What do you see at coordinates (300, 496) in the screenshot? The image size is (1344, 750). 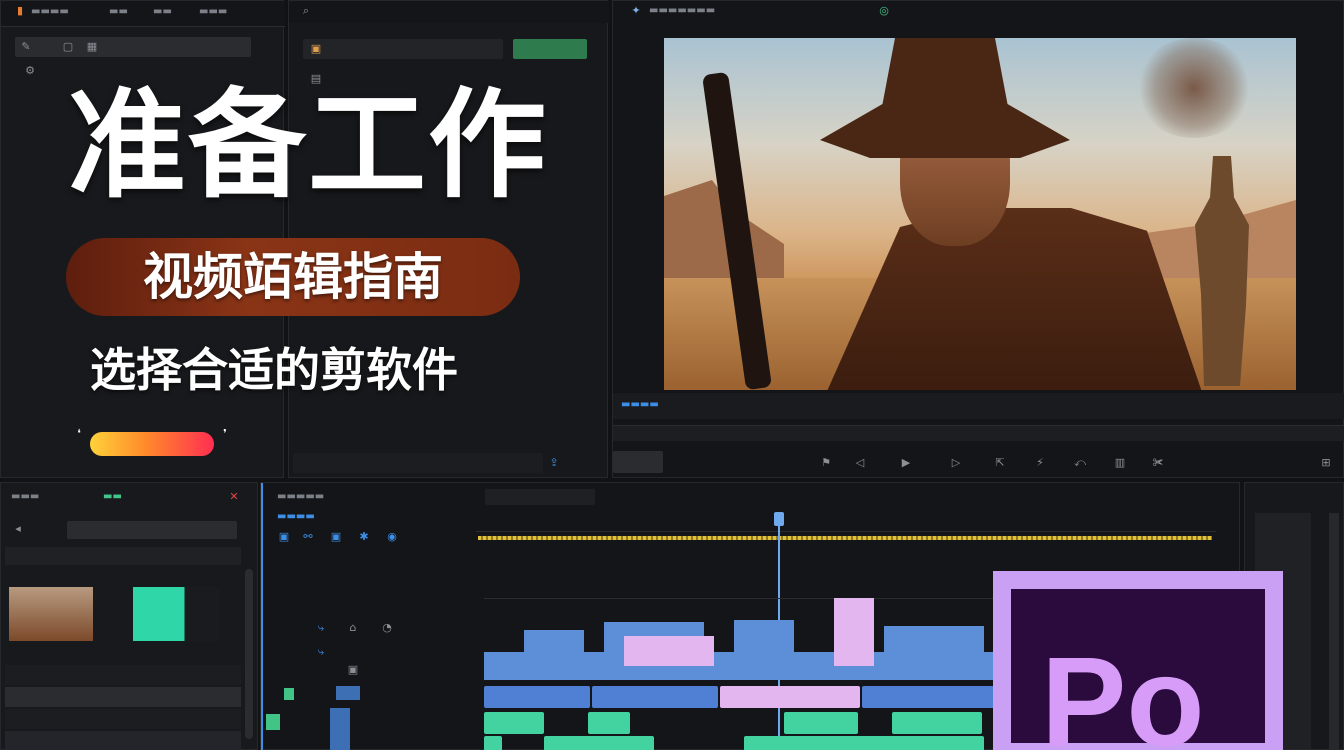 I see `sequence-tab: ▬▬▬▬▬` at bounding box center [300, 496].